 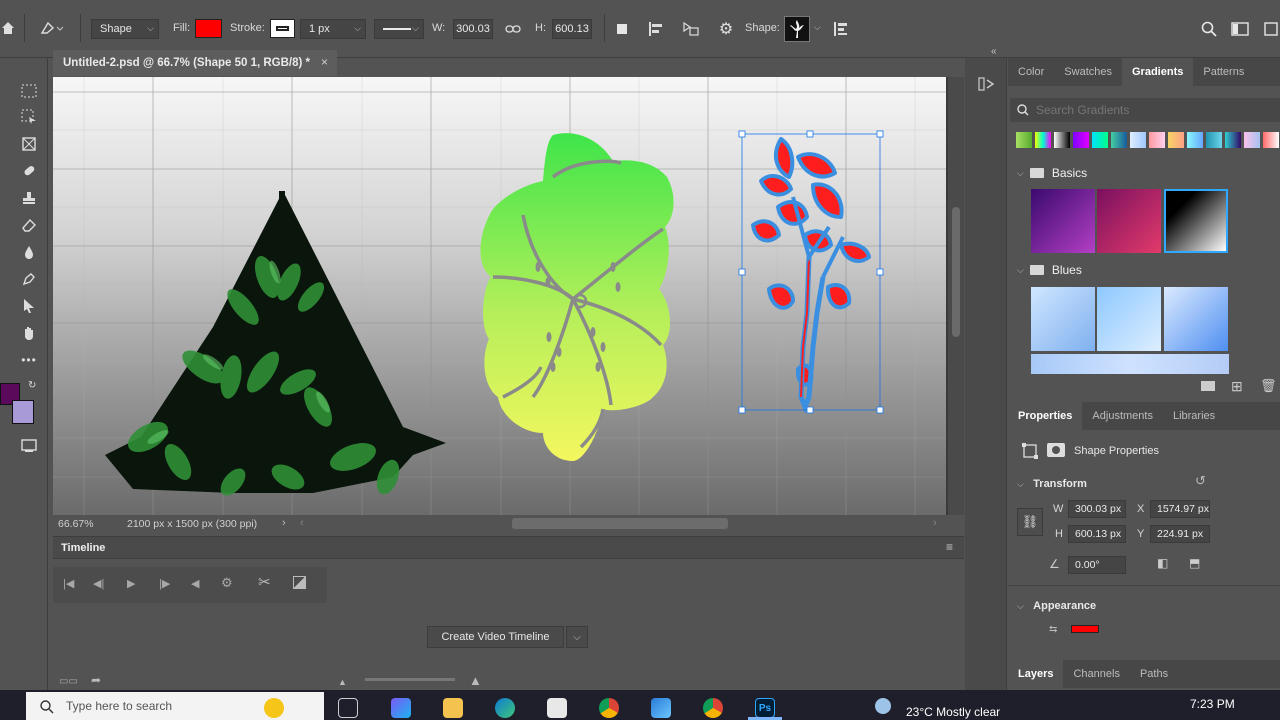 I want to click on background-color-swatch, so click(x=23, y=412).